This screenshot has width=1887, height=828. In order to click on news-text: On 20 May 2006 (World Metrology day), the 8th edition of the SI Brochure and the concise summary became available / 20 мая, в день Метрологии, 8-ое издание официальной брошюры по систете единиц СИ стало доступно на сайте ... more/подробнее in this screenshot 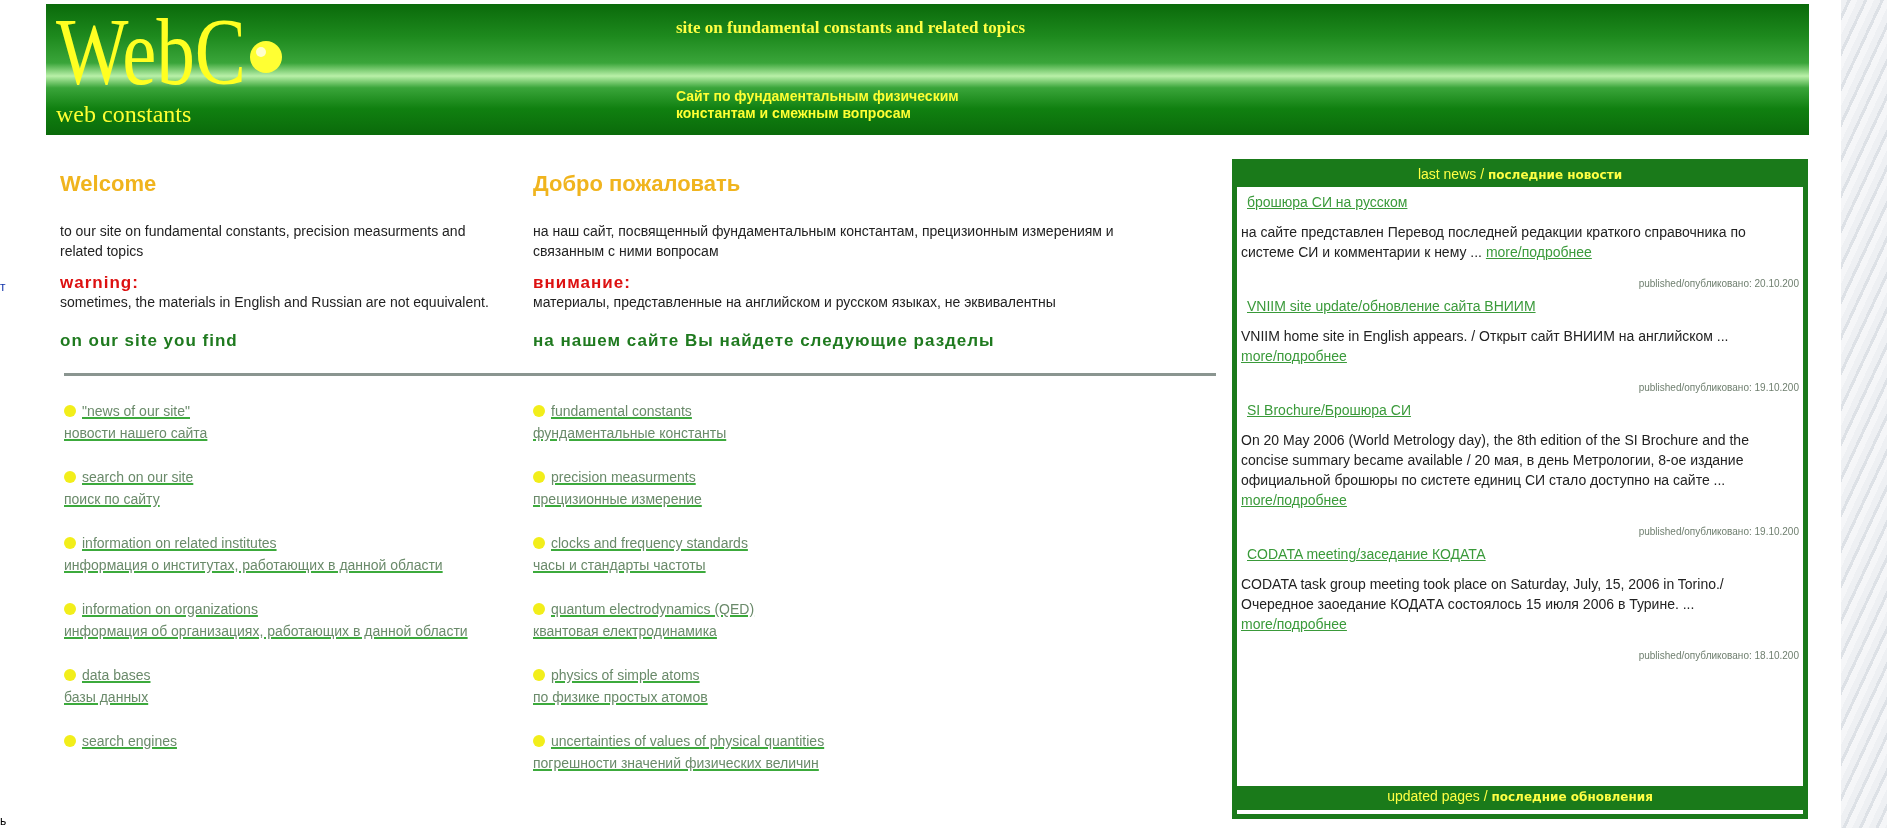, I will do `click(1495, 470)`.